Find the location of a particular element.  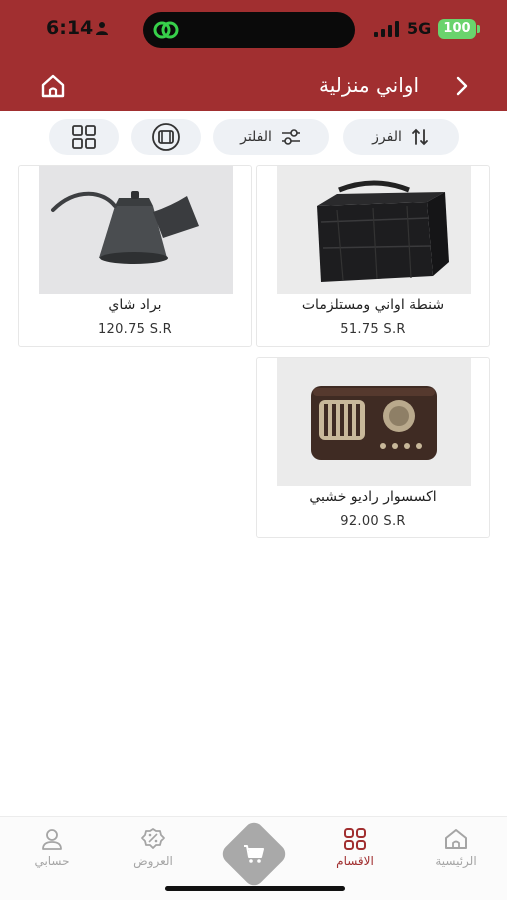

filter-label: الفلتر is located at coordinates (256, 137).